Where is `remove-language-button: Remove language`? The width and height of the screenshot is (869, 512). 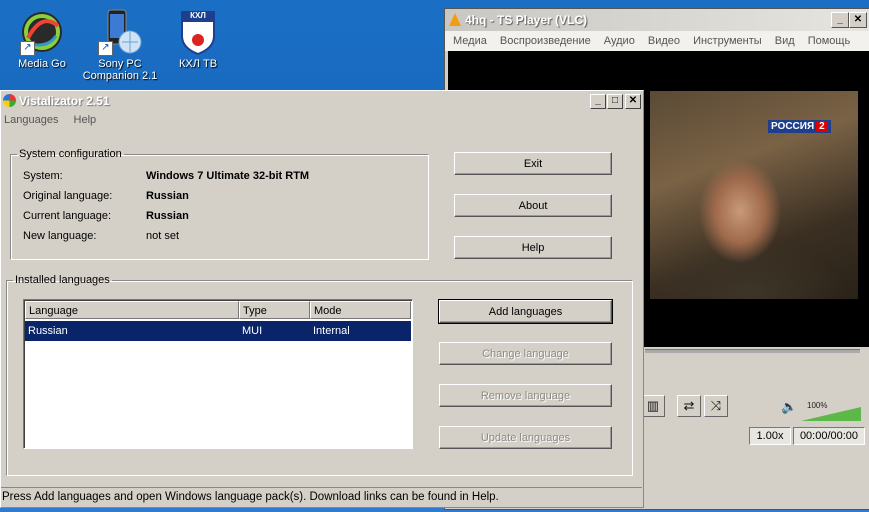
remove-language-button: Remove language is located at coordinates (525, 395).